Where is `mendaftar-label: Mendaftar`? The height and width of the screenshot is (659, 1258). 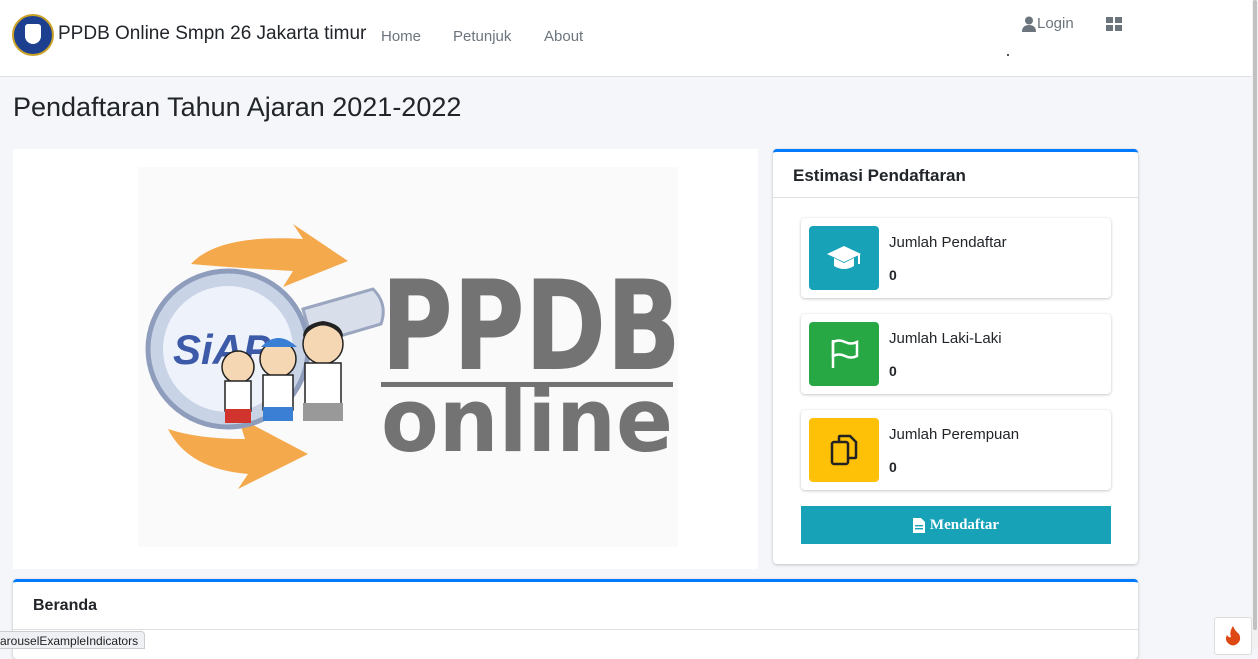
mendaftar-label: Mendaftar is located at coordinates (964, 524).